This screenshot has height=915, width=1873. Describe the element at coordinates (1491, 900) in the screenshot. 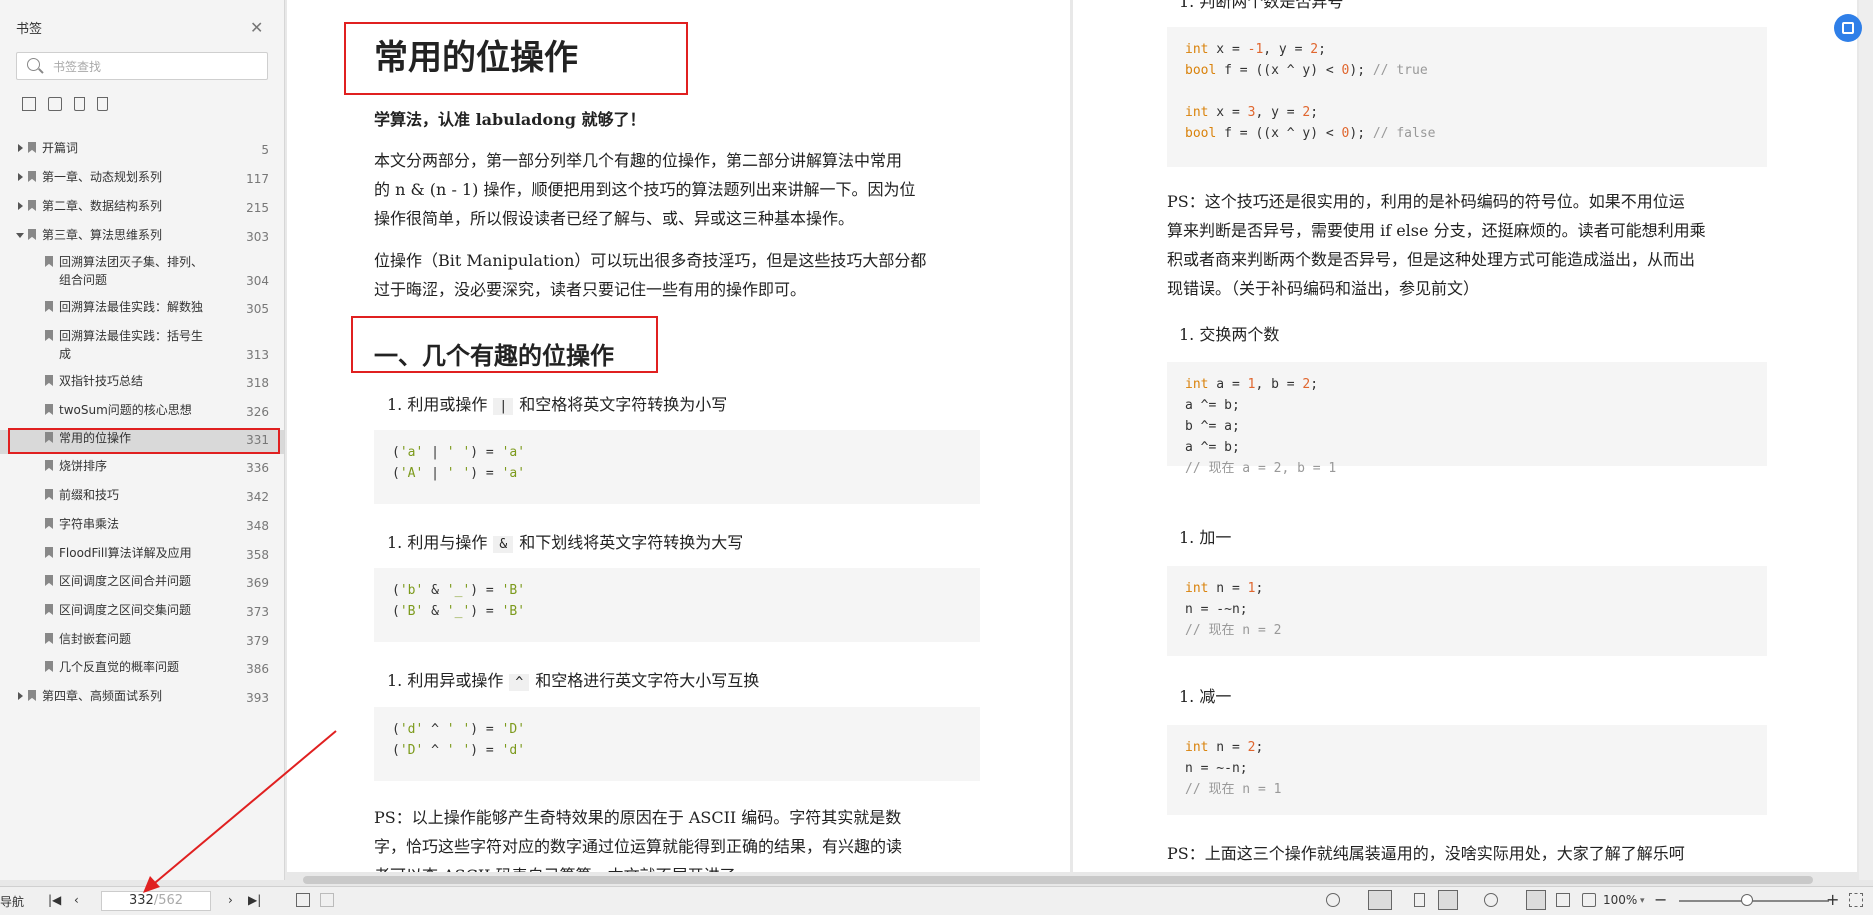

I see `play-icon` at that location.